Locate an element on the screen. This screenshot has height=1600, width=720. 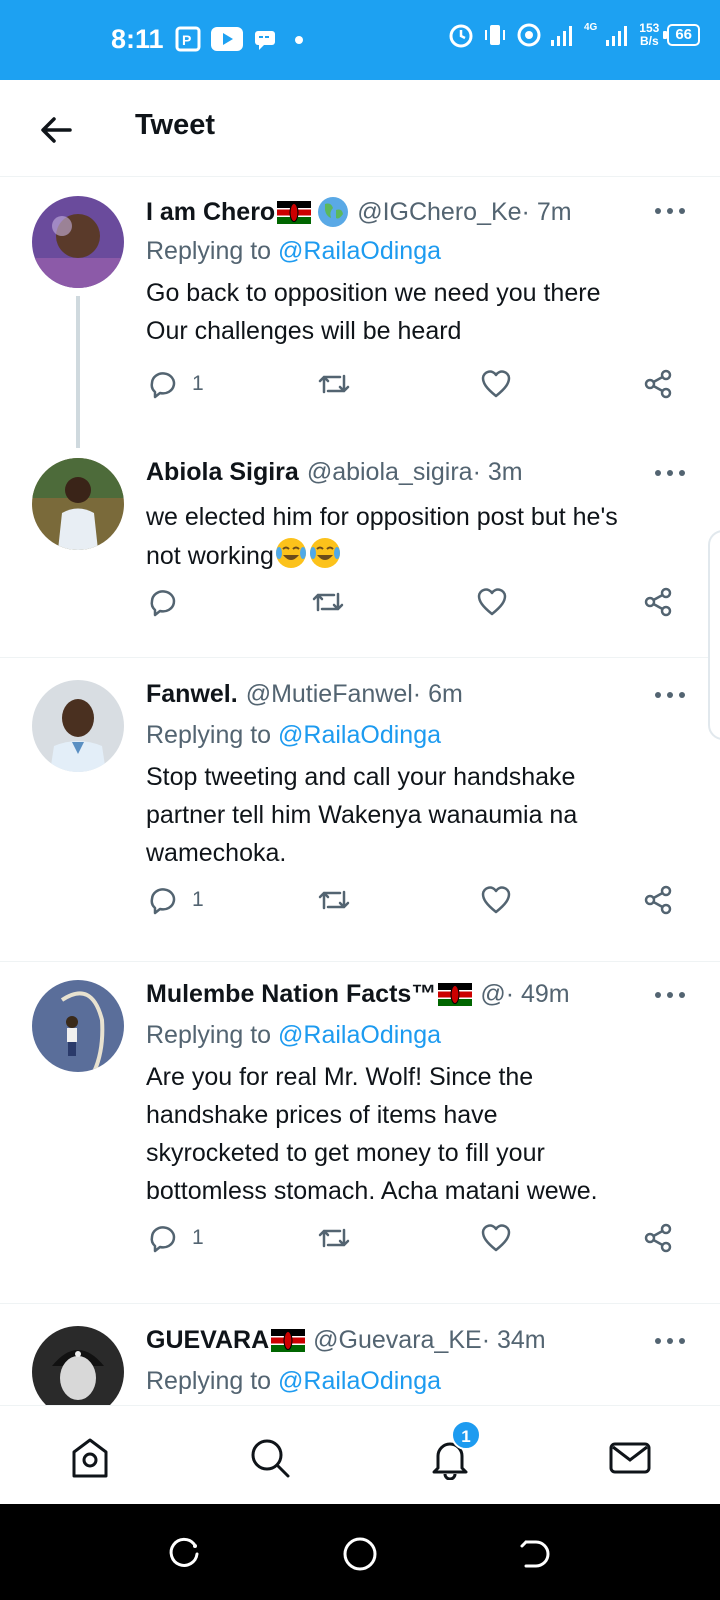
speed-unit: B/s is located at coordinates (649, 41).